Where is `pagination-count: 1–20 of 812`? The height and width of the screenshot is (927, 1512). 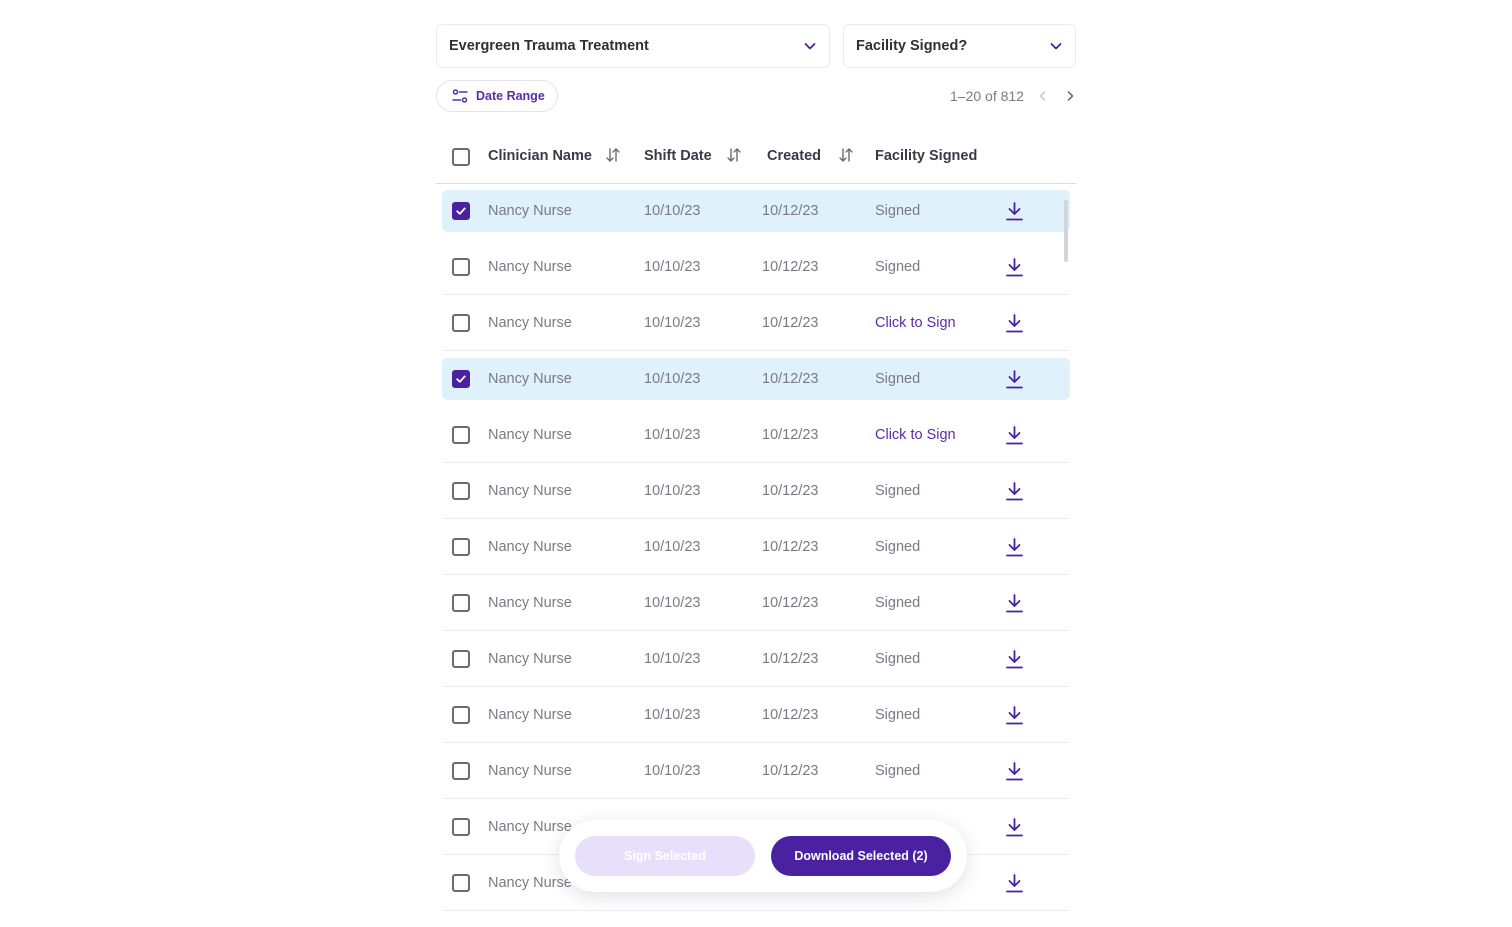 pagination-count: 1–20 of 812 is located at coordinates (987, 96).